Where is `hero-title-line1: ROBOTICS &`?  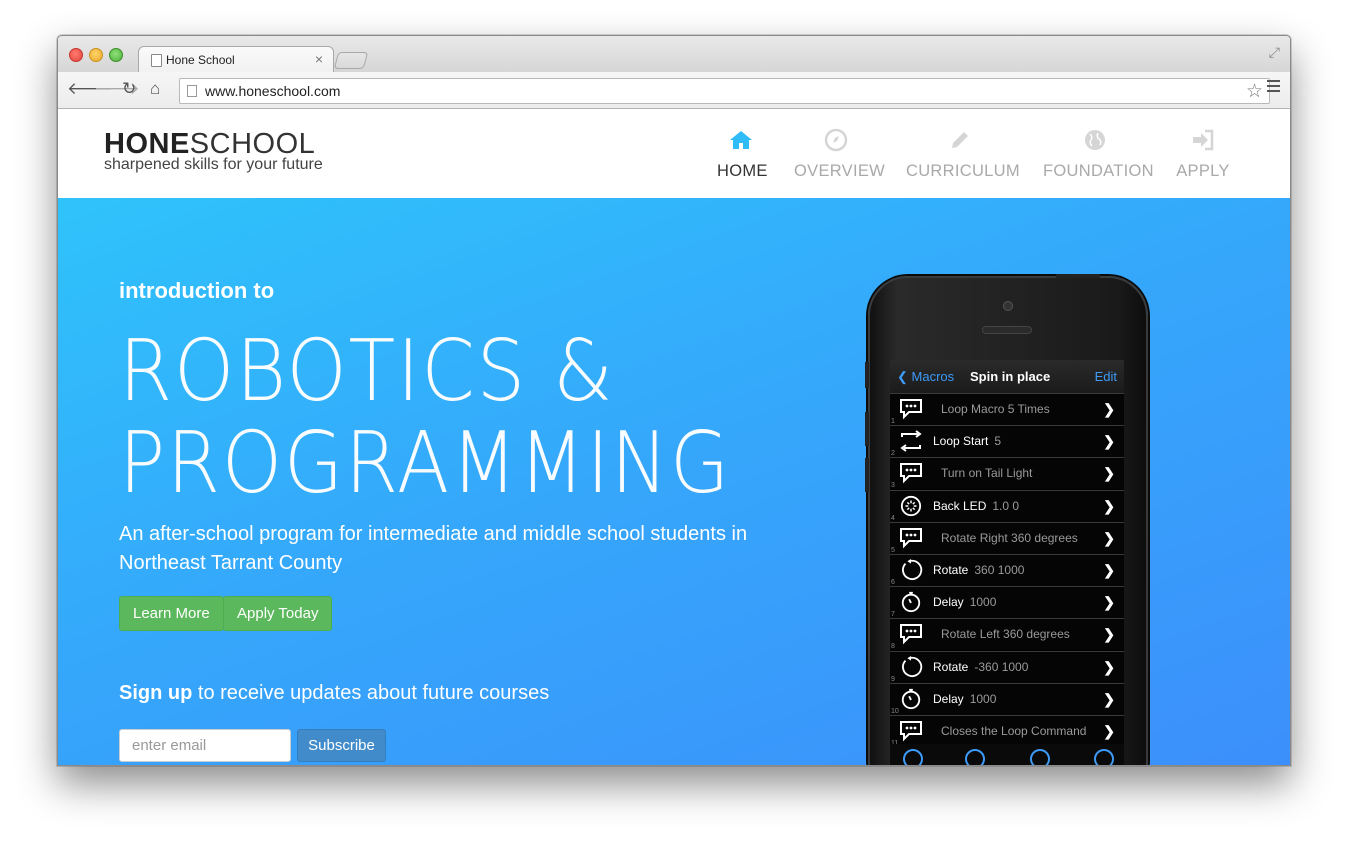 hero-title-line1: ROBOTICS & is located at coordinates (367, 371).